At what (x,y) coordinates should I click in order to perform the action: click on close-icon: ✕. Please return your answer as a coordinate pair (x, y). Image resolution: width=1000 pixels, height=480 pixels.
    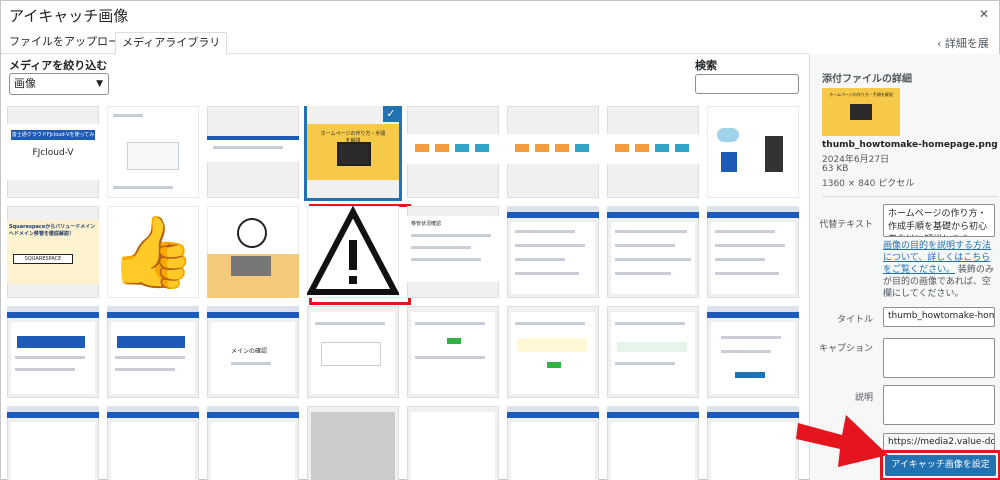
    Looking at the image, I should click on (984, 14).